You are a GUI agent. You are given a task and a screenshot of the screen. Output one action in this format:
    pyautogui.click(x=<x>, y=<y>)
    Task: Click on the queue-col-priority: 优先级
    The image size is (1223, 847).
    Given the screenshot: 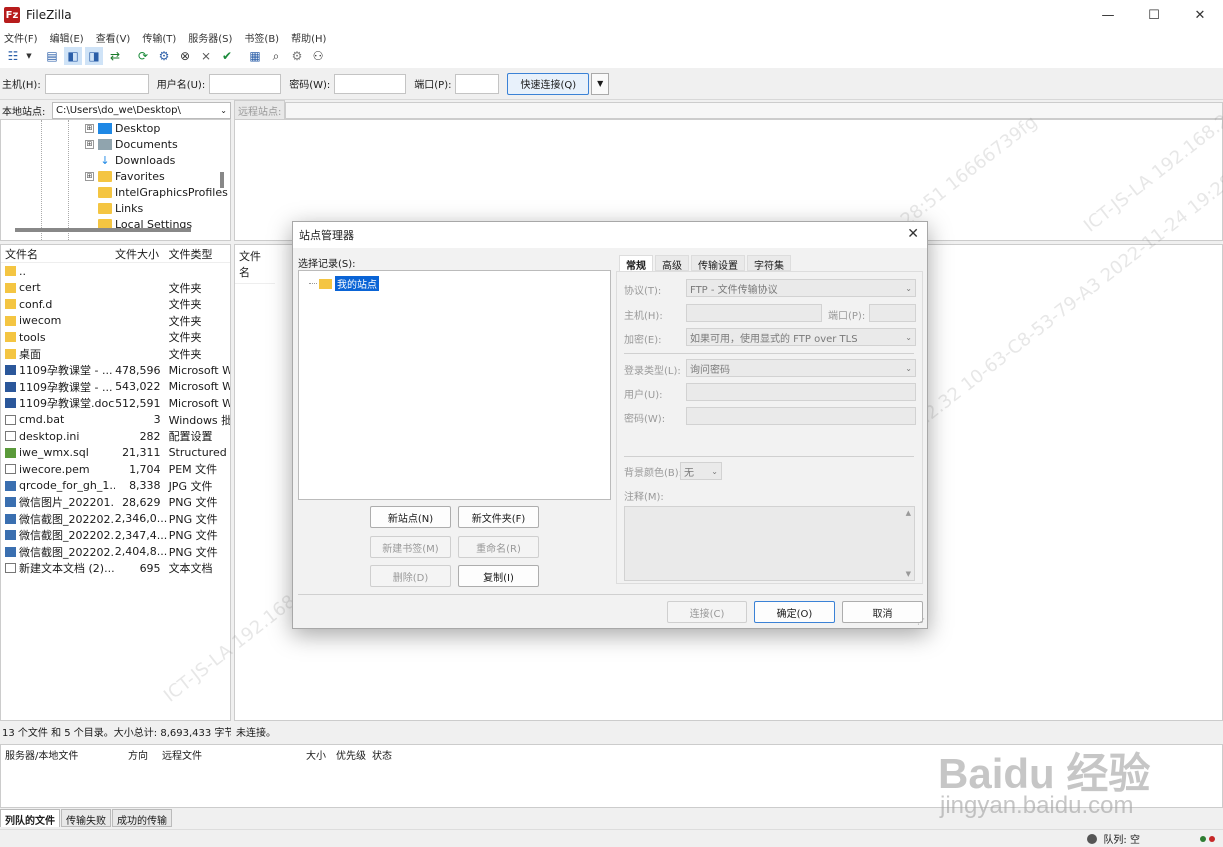 What is the action you would take?
    pyautogui.click(x=350, y=754)
    